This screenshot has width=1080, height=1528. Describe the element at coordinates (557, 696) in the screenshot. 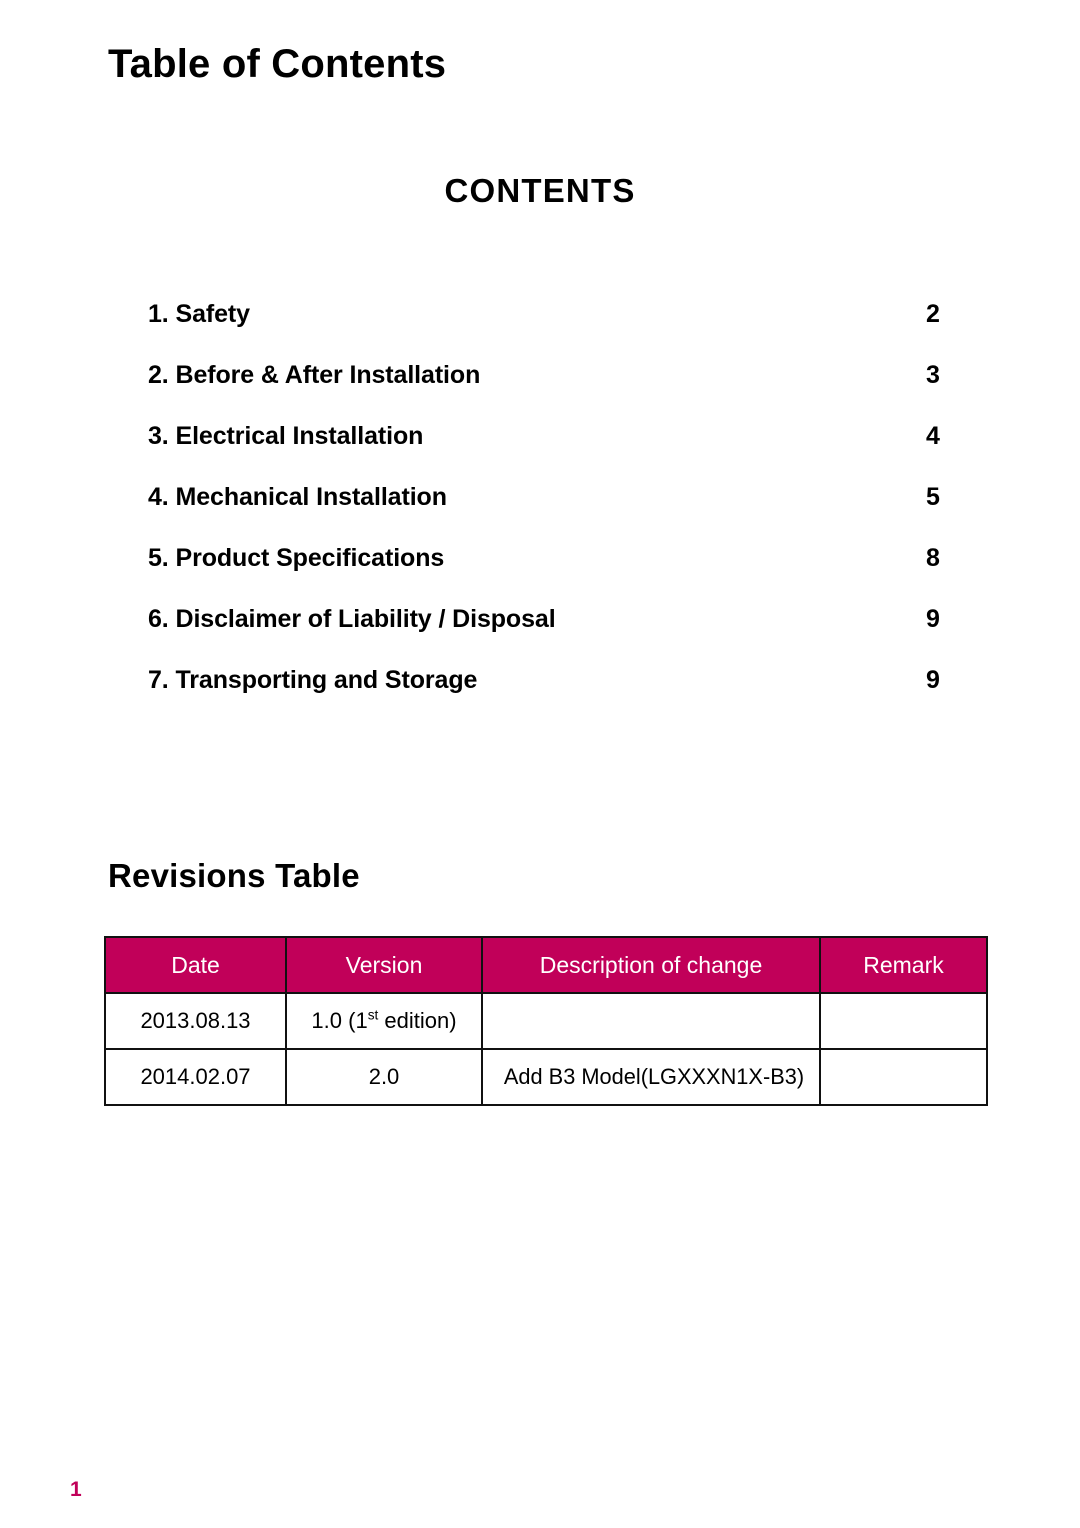

I see `toc-entry: 7. Transporting and Storage 9` at that location.